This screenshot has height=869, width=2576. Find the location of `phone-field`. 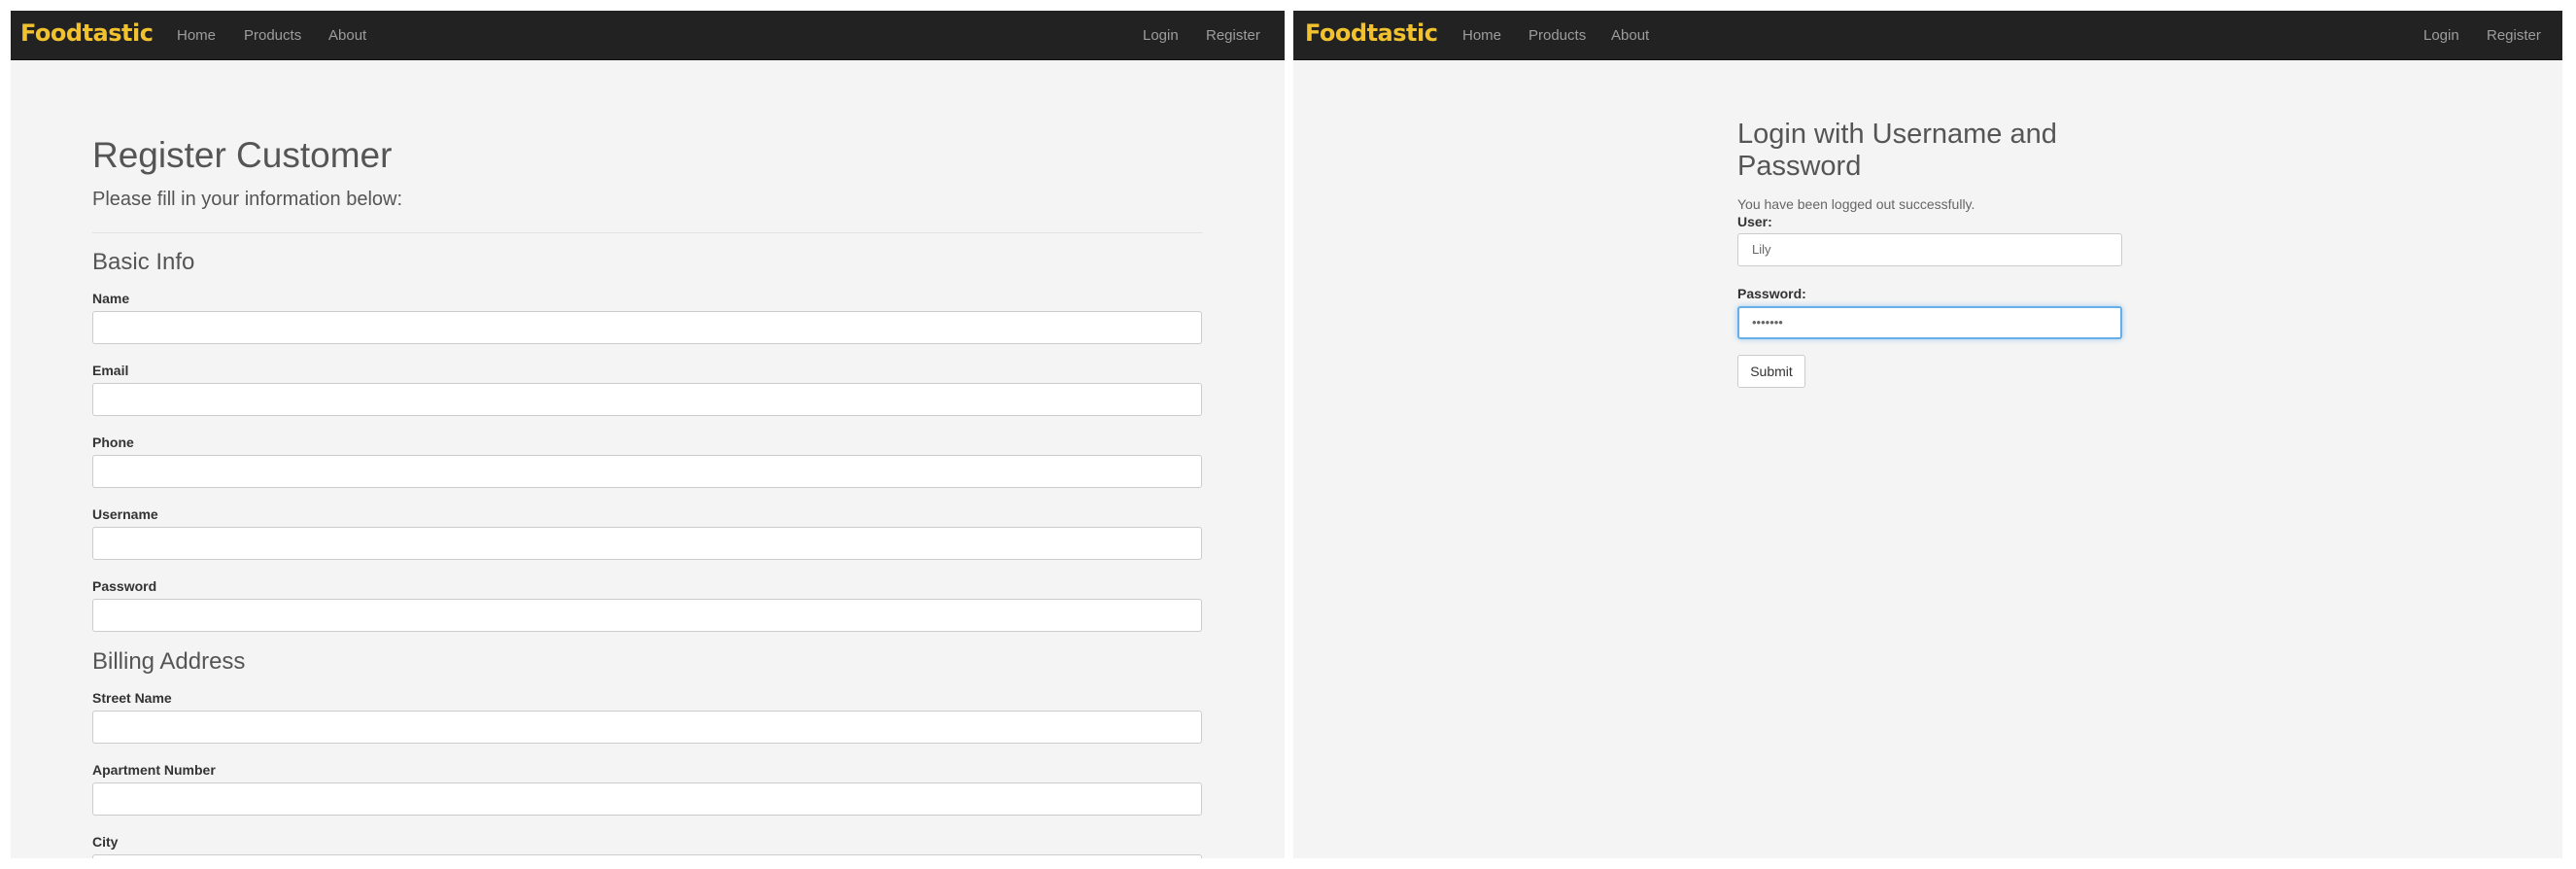

phone-field is located at coordinates (647, 471).